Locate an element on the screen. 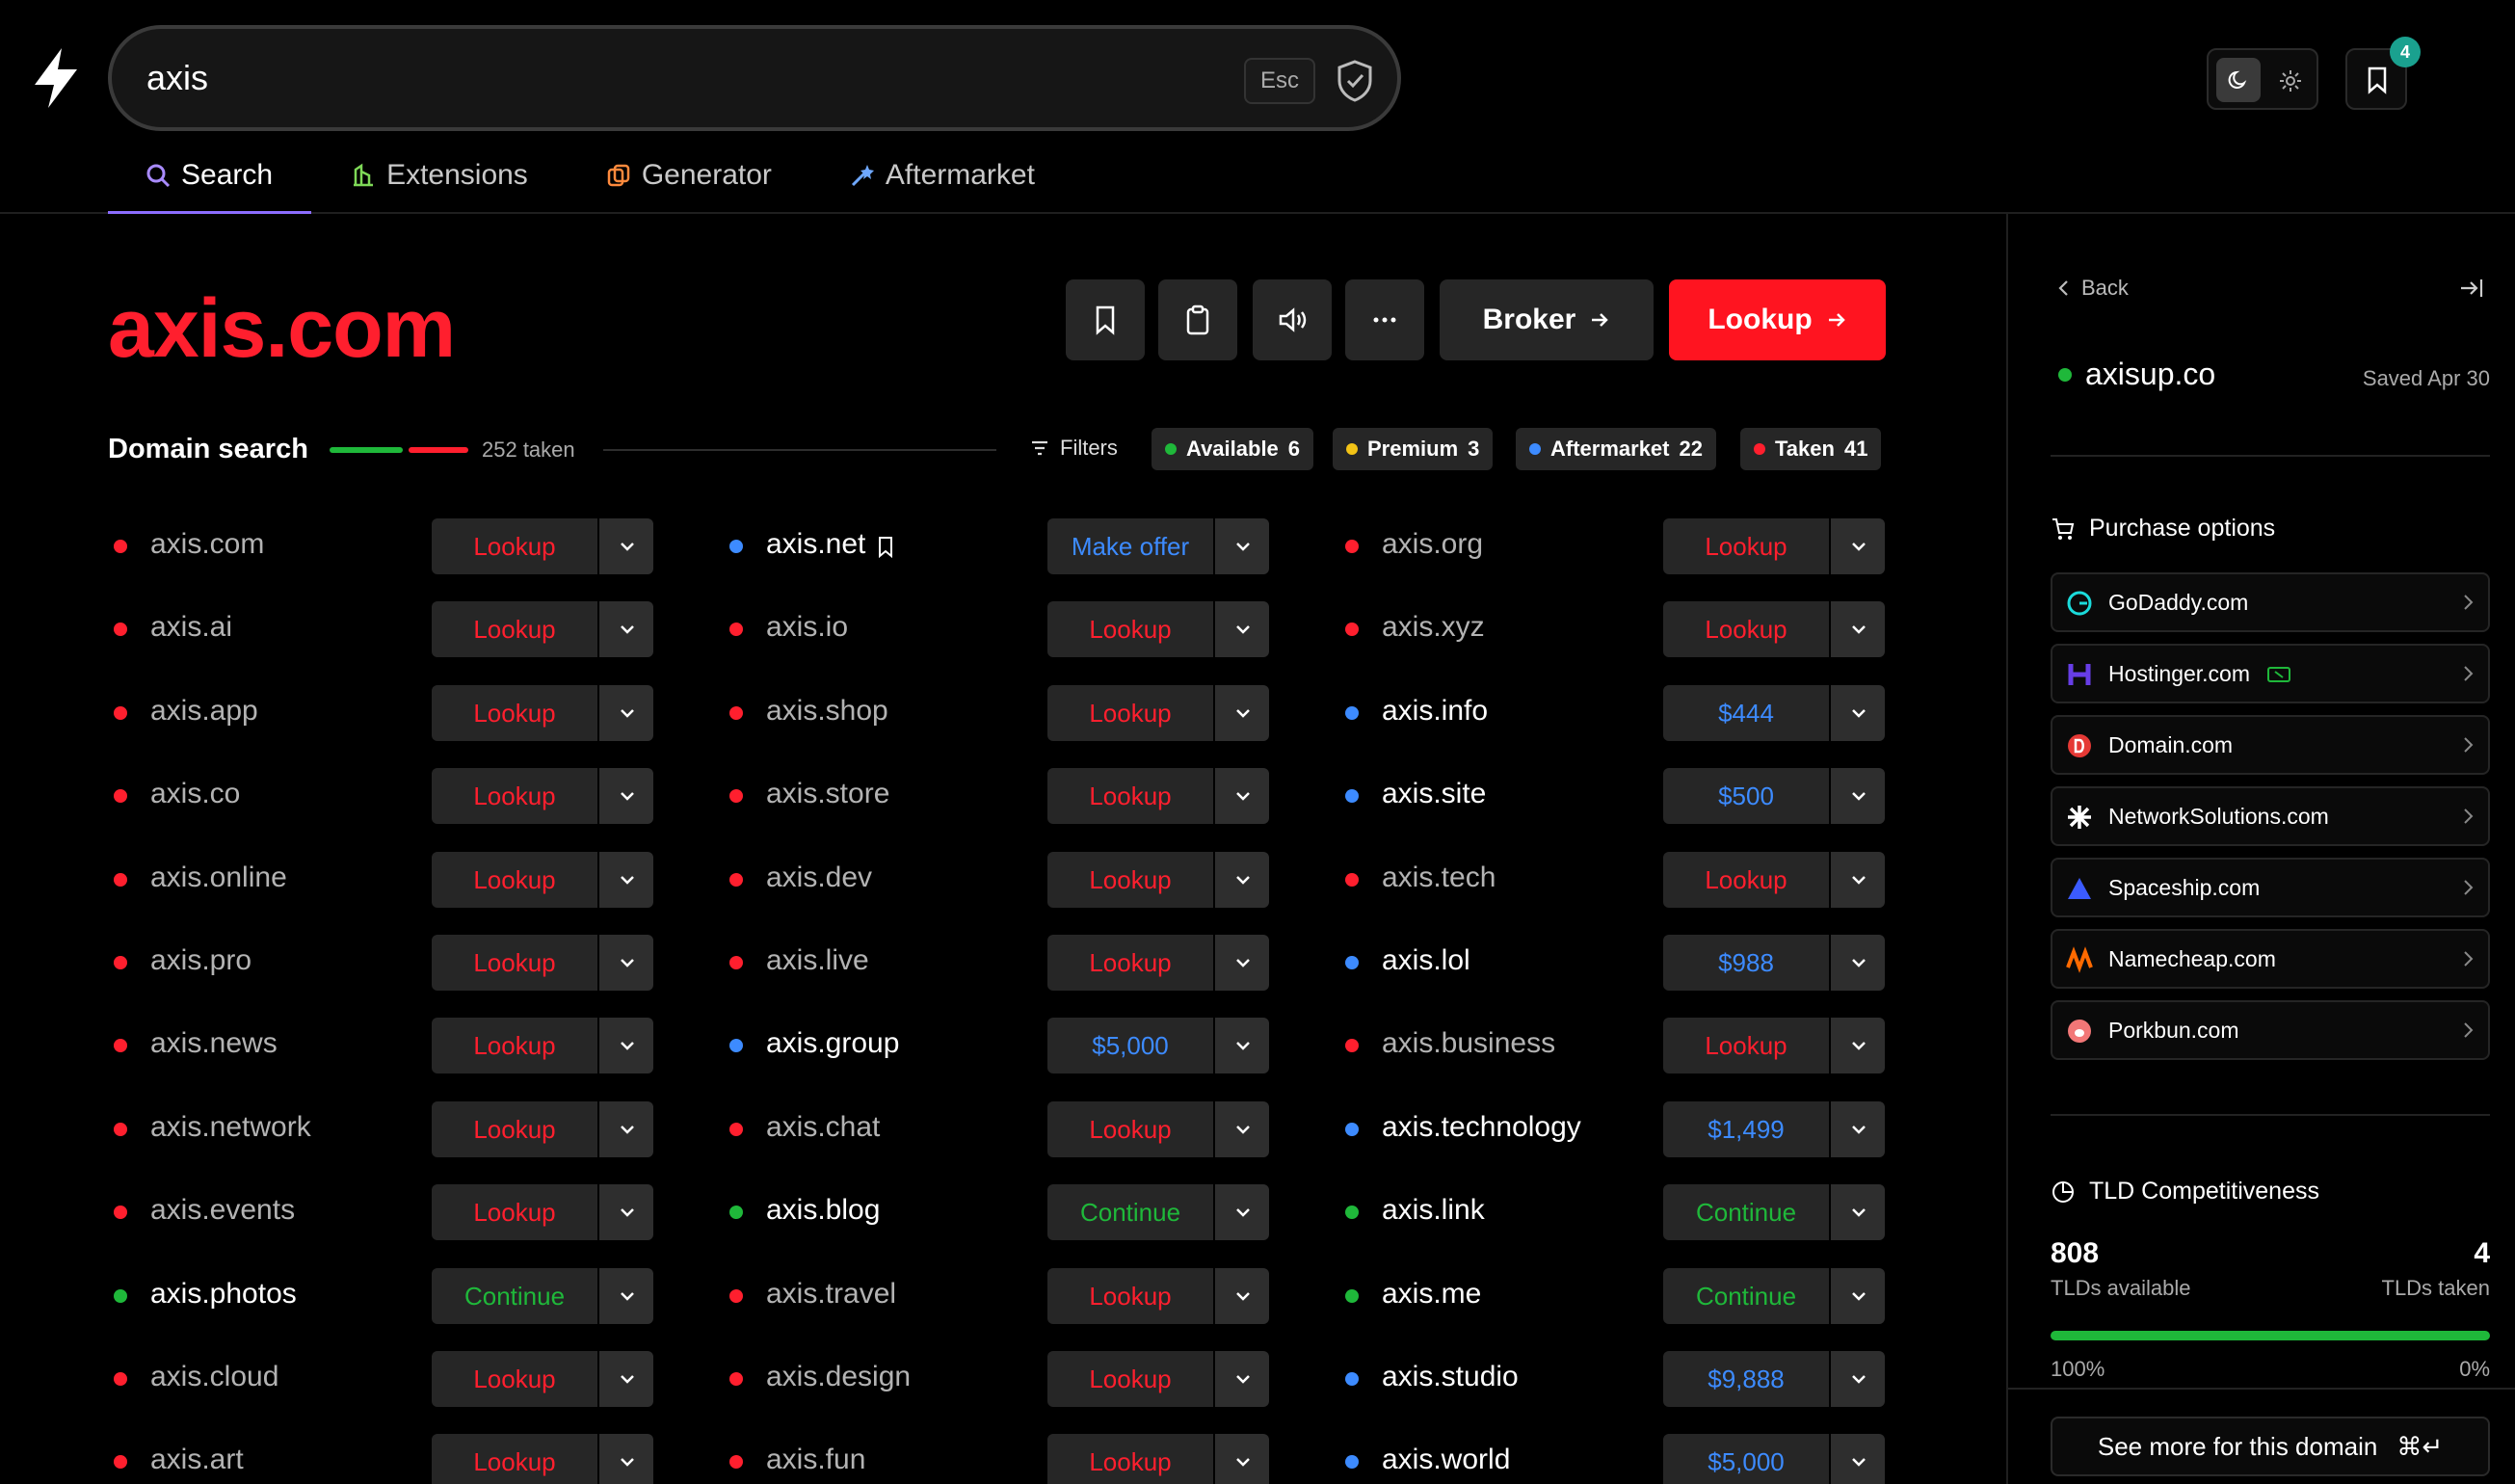 The image size is (2515, 1484). domain-name: axis.online is located at coordinates (218, 877).